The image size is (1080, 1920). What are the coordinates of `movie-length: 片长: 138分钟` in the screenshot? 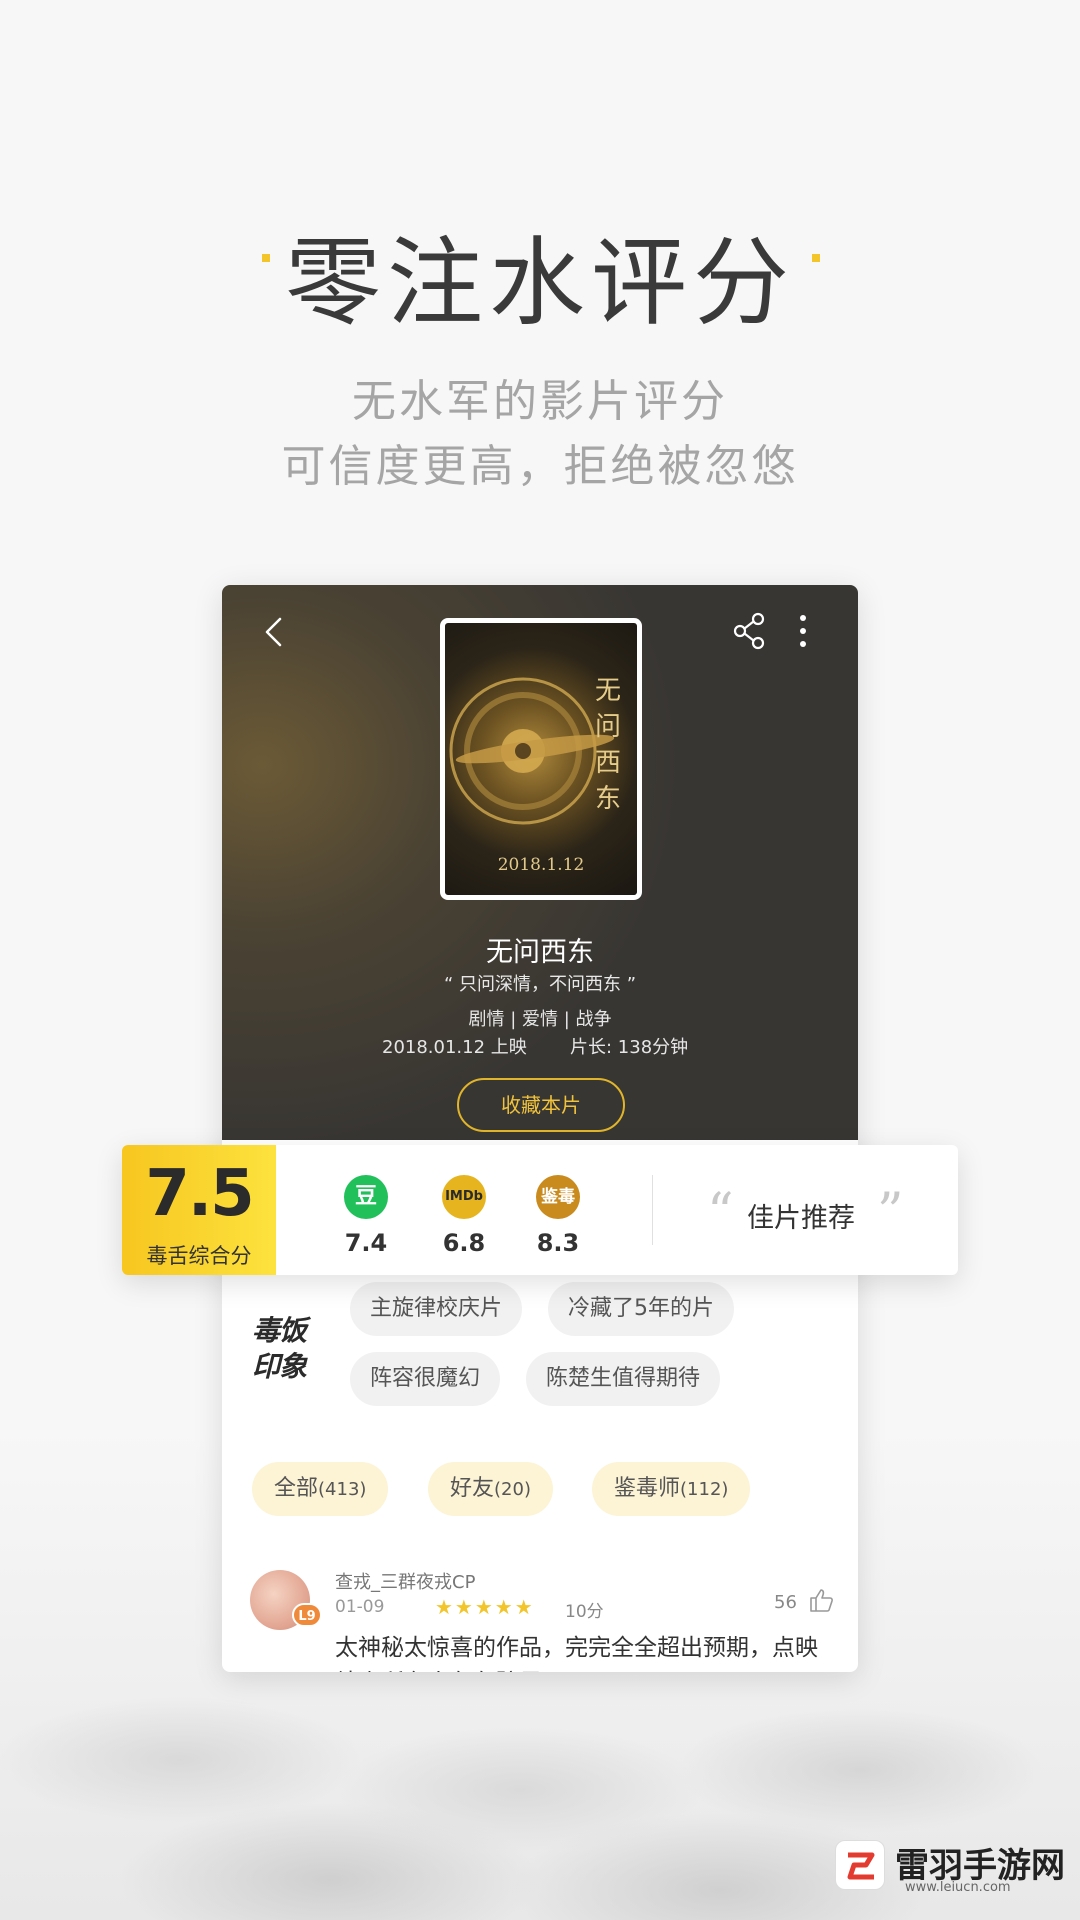 It's located at (629, 1047).